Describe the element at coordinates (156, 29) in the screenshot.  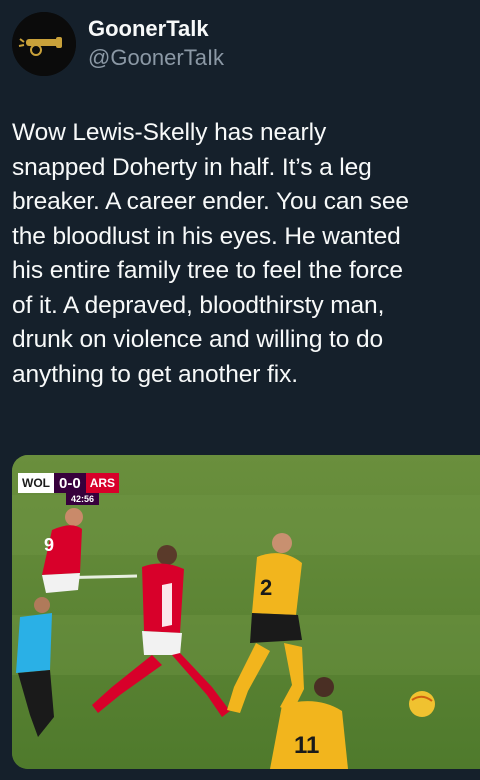
I see `display-name: GoonerTalk` at that location.